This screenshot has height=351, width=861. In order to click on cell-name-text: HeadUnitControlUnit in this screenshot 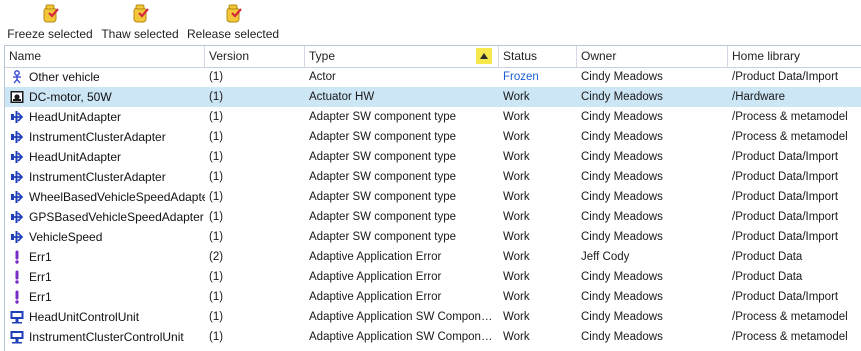, I will do `click(84, 317)`.